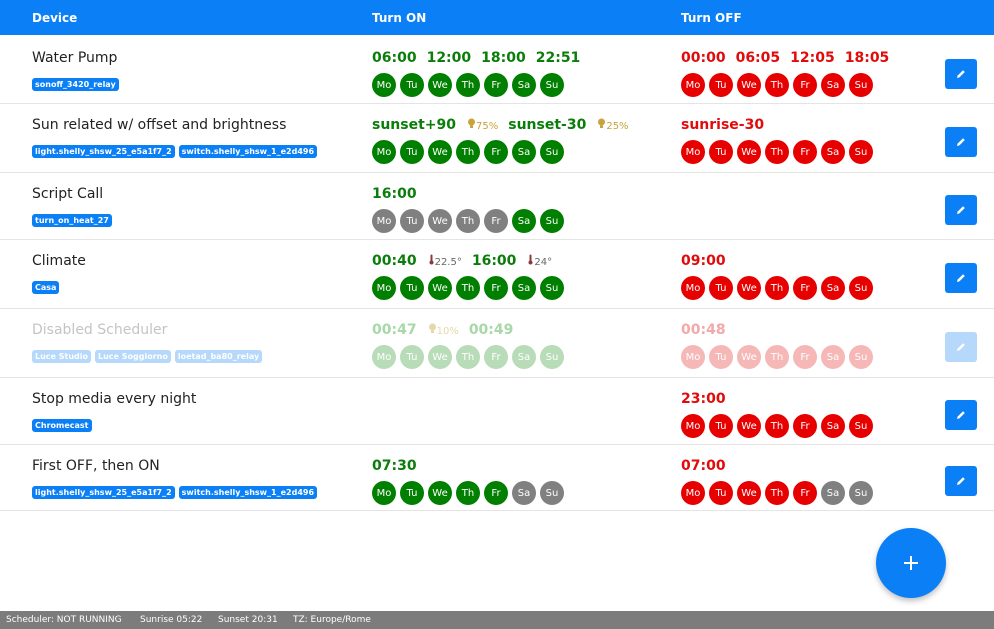 The image size is (994, 629). I want to click on schedule-time: 12:00, so click(449, 58).